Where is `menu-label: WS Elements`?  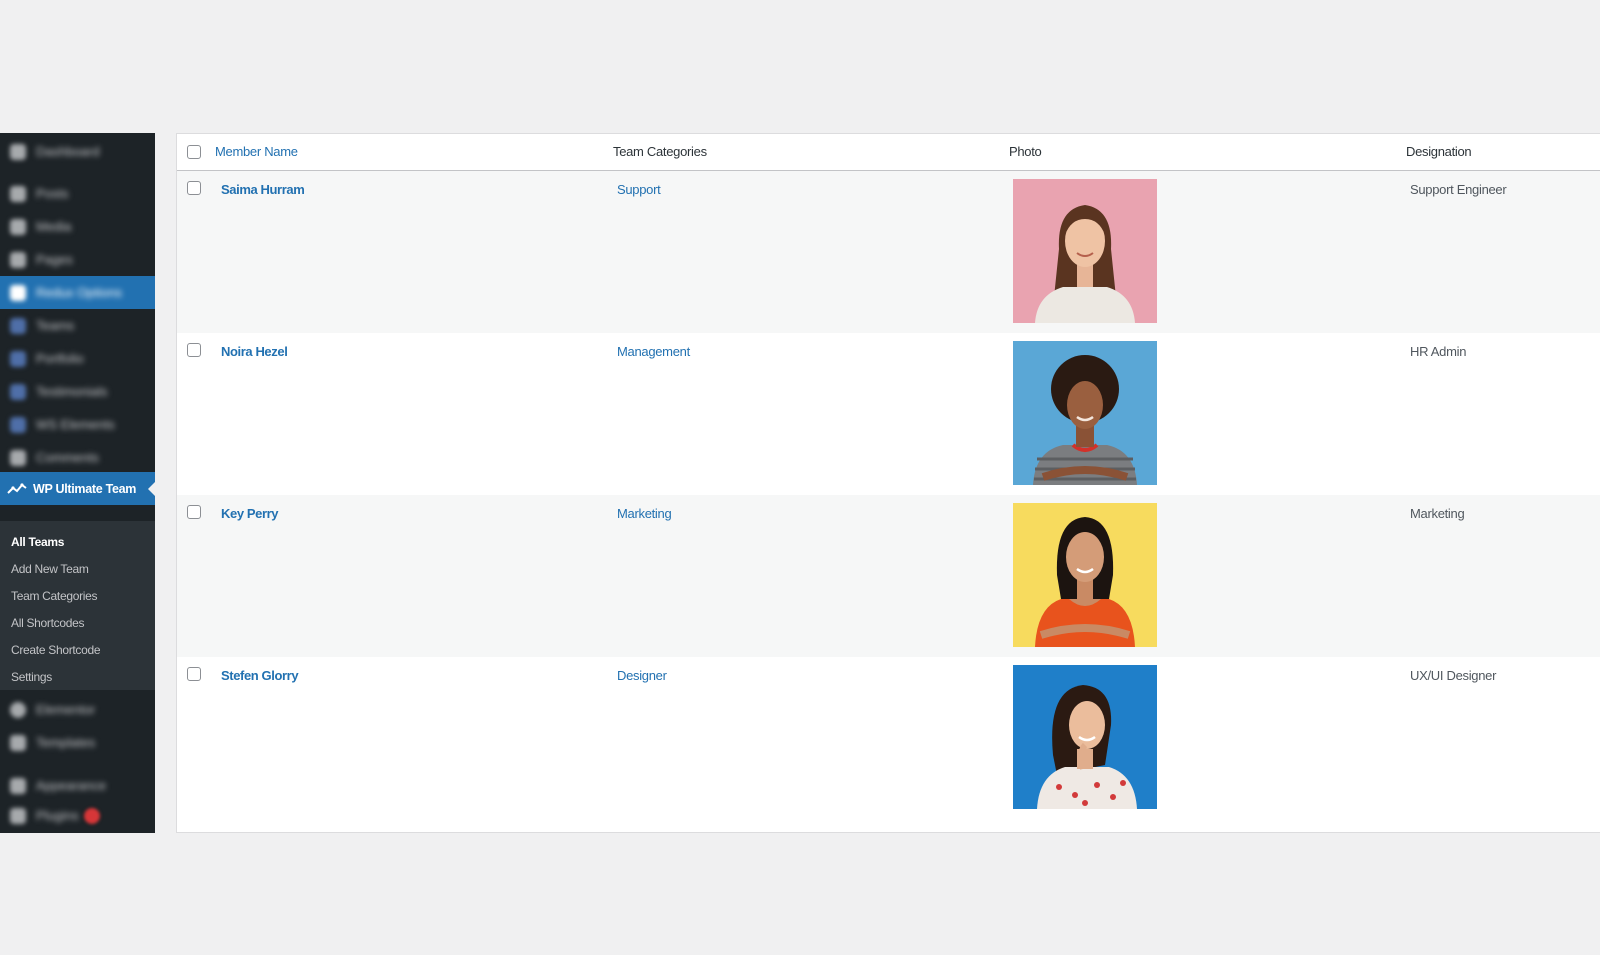 menu-label: WS Elements is located at coordinates (75, 424).